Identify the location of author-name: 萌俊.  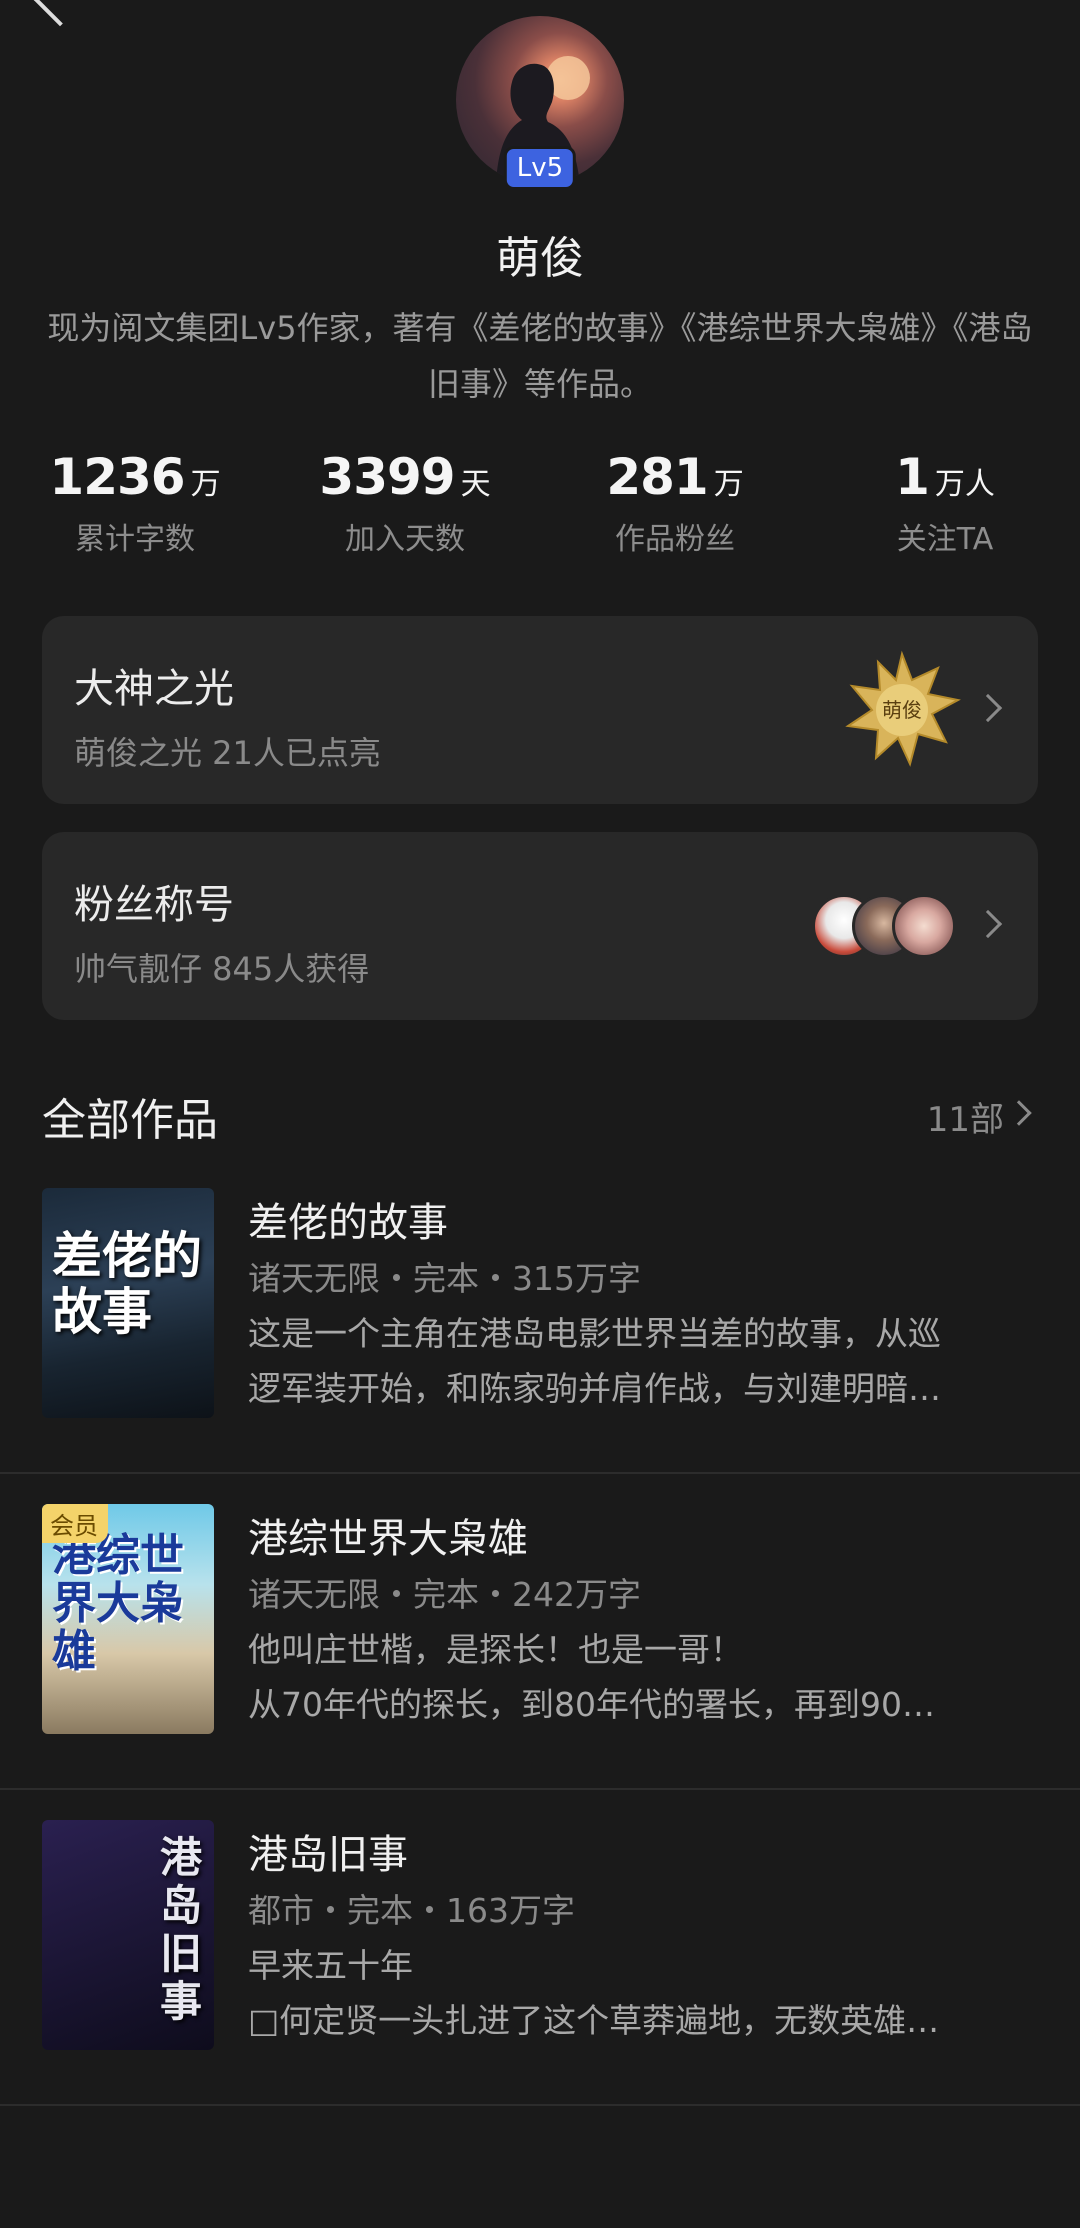
(540, 258).